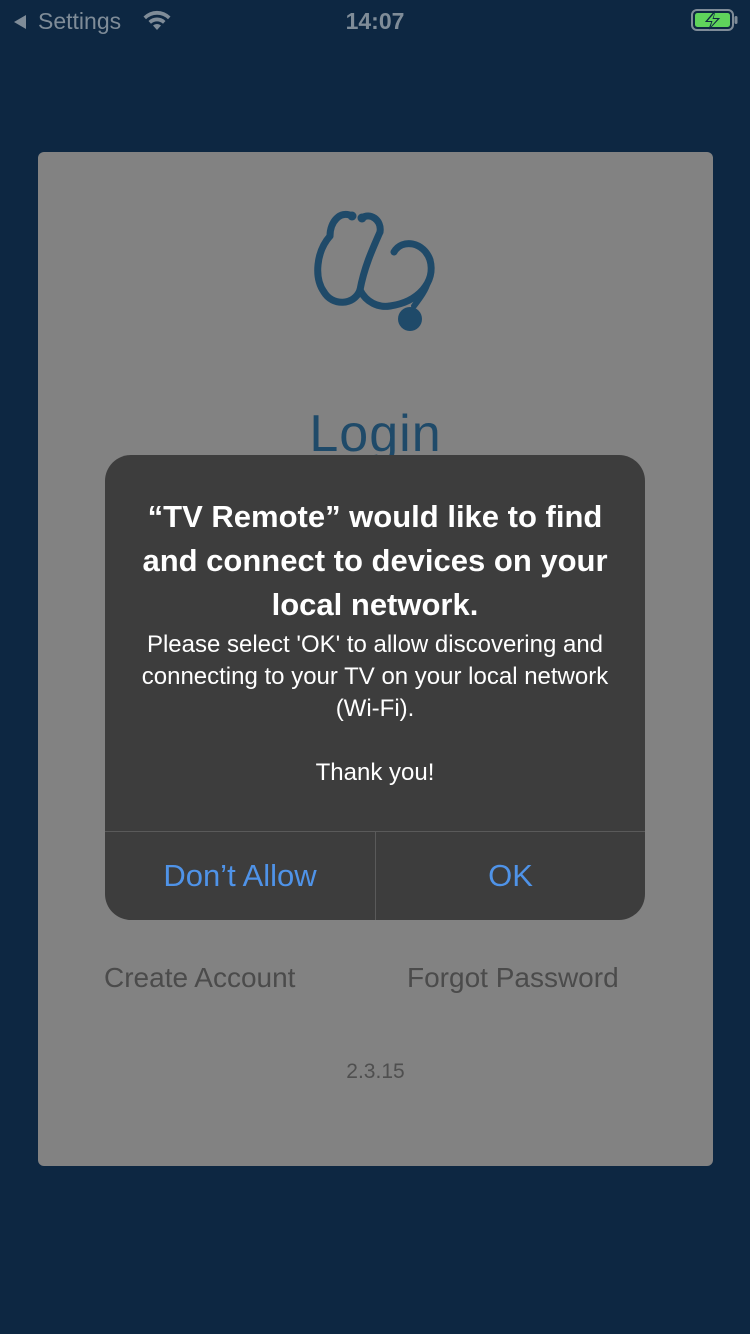 Image resolution: width=750 pixels, height=1334 pixels. Describe the element at coordinates (513, 978) in the screenshot. I see `forgot-password-link: Forgot Password` at that location.